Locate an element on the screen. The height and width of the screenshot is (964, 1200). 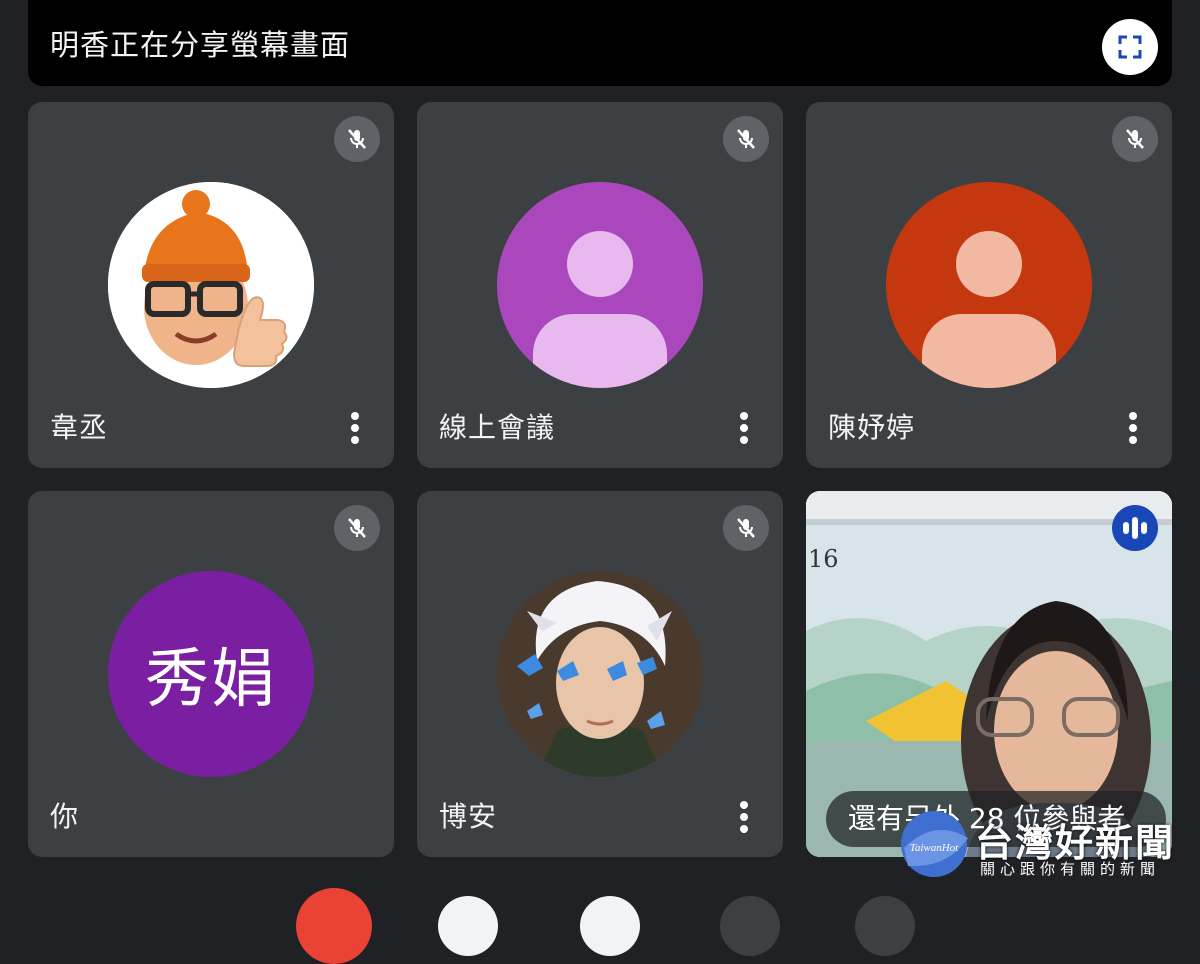
mic-button is located at coordinates (610, 926).